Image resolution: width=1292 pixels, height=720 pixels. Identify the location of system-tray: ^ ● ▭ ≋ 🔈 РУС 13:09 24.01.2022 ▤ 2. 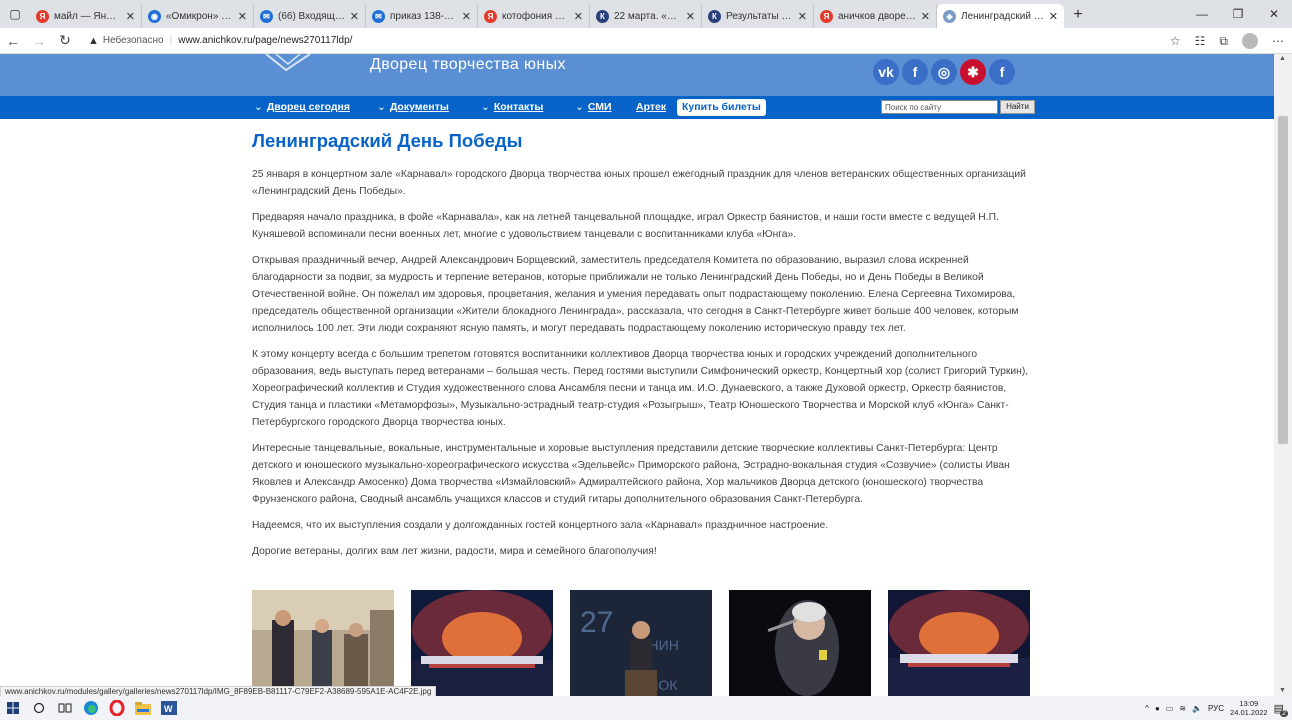
(1216, 708).